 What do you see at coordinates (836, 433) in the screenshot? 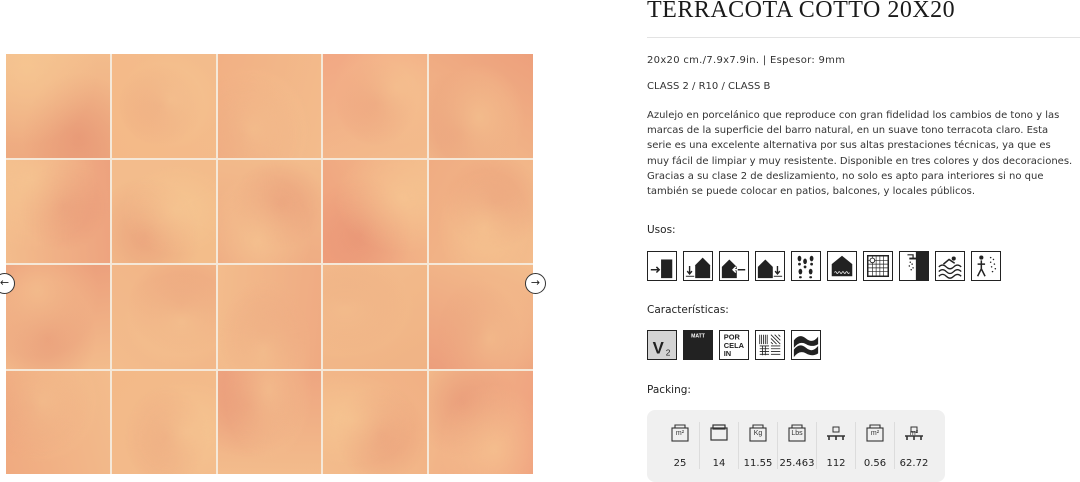
I see `boxes-pallet-icon` at bounding box center [836, 433].